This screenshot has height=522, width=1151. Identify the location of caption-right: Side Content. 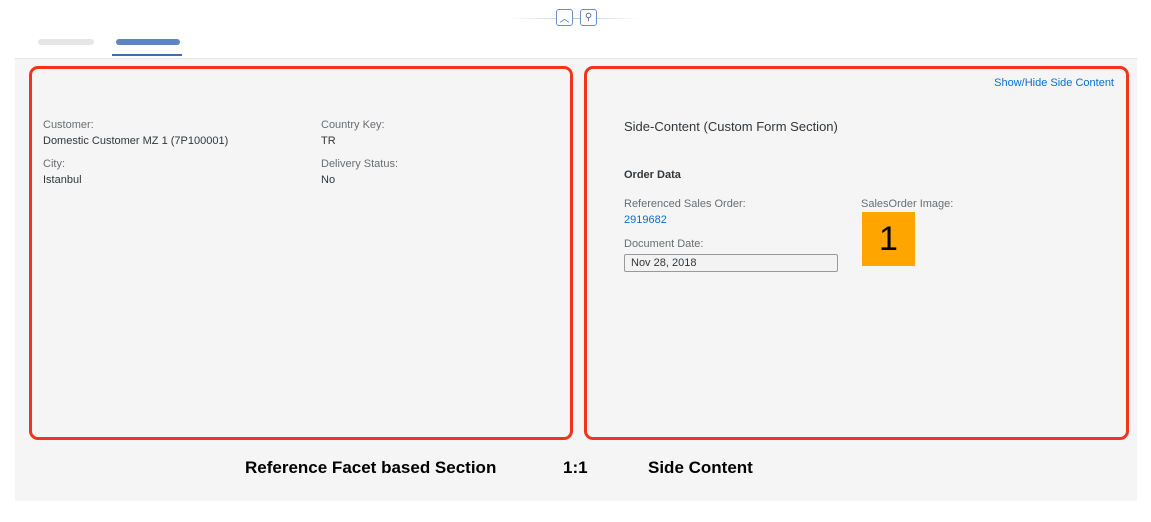
(700, 467).